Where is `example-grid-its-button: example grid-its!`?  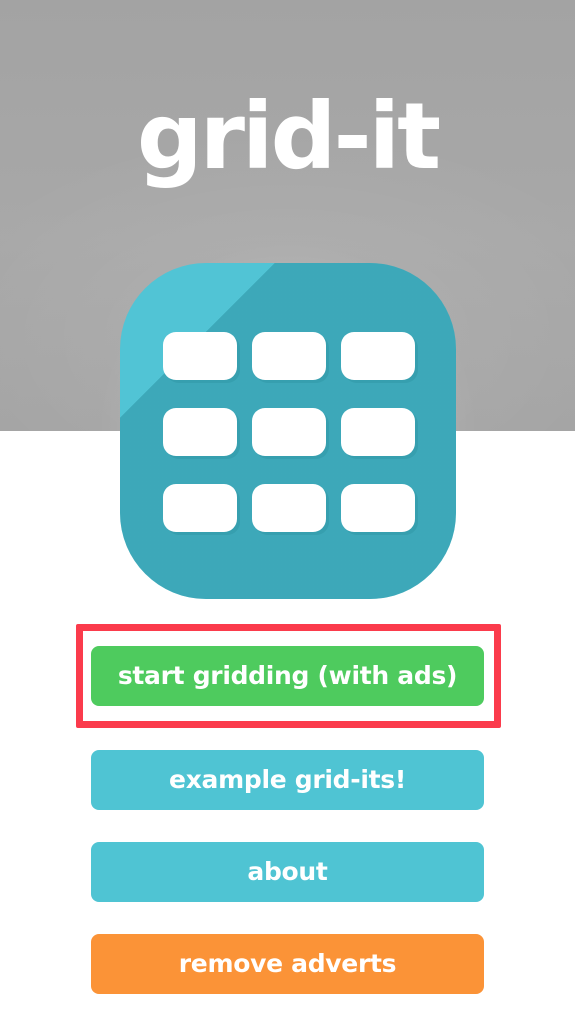 example-grid-its-button: example grid-its! is located at coordinates (287, 780).